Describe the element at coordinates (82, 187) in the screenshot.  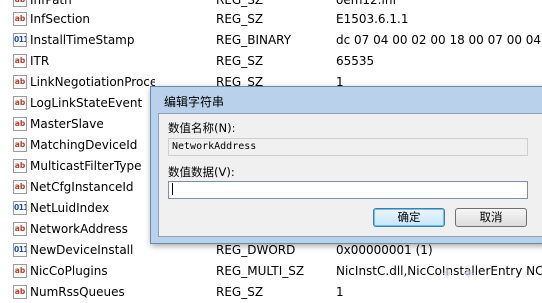
I see `value-name: NetCfgInstanceId` at that location.